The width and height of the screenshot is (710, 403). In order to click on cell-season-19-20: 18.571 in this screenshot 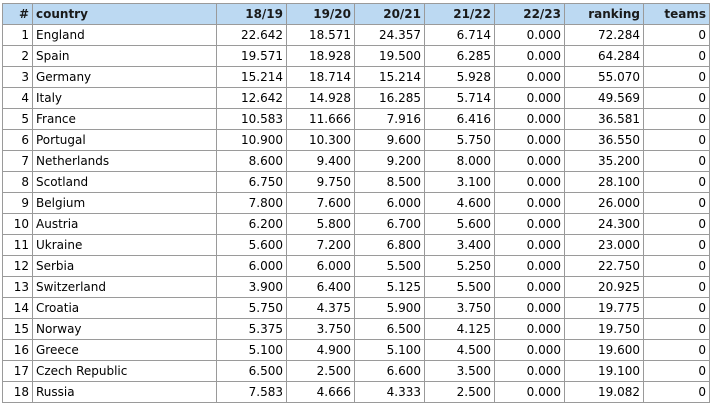, I will do `click(320, 35)`.